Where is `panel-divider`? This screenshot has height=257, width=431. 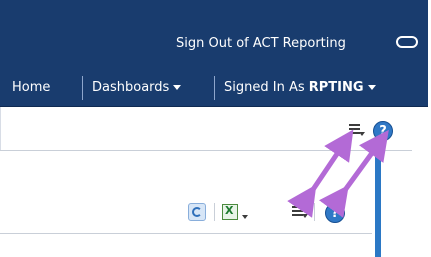 panel-divider is located at coordinates (186, 233).